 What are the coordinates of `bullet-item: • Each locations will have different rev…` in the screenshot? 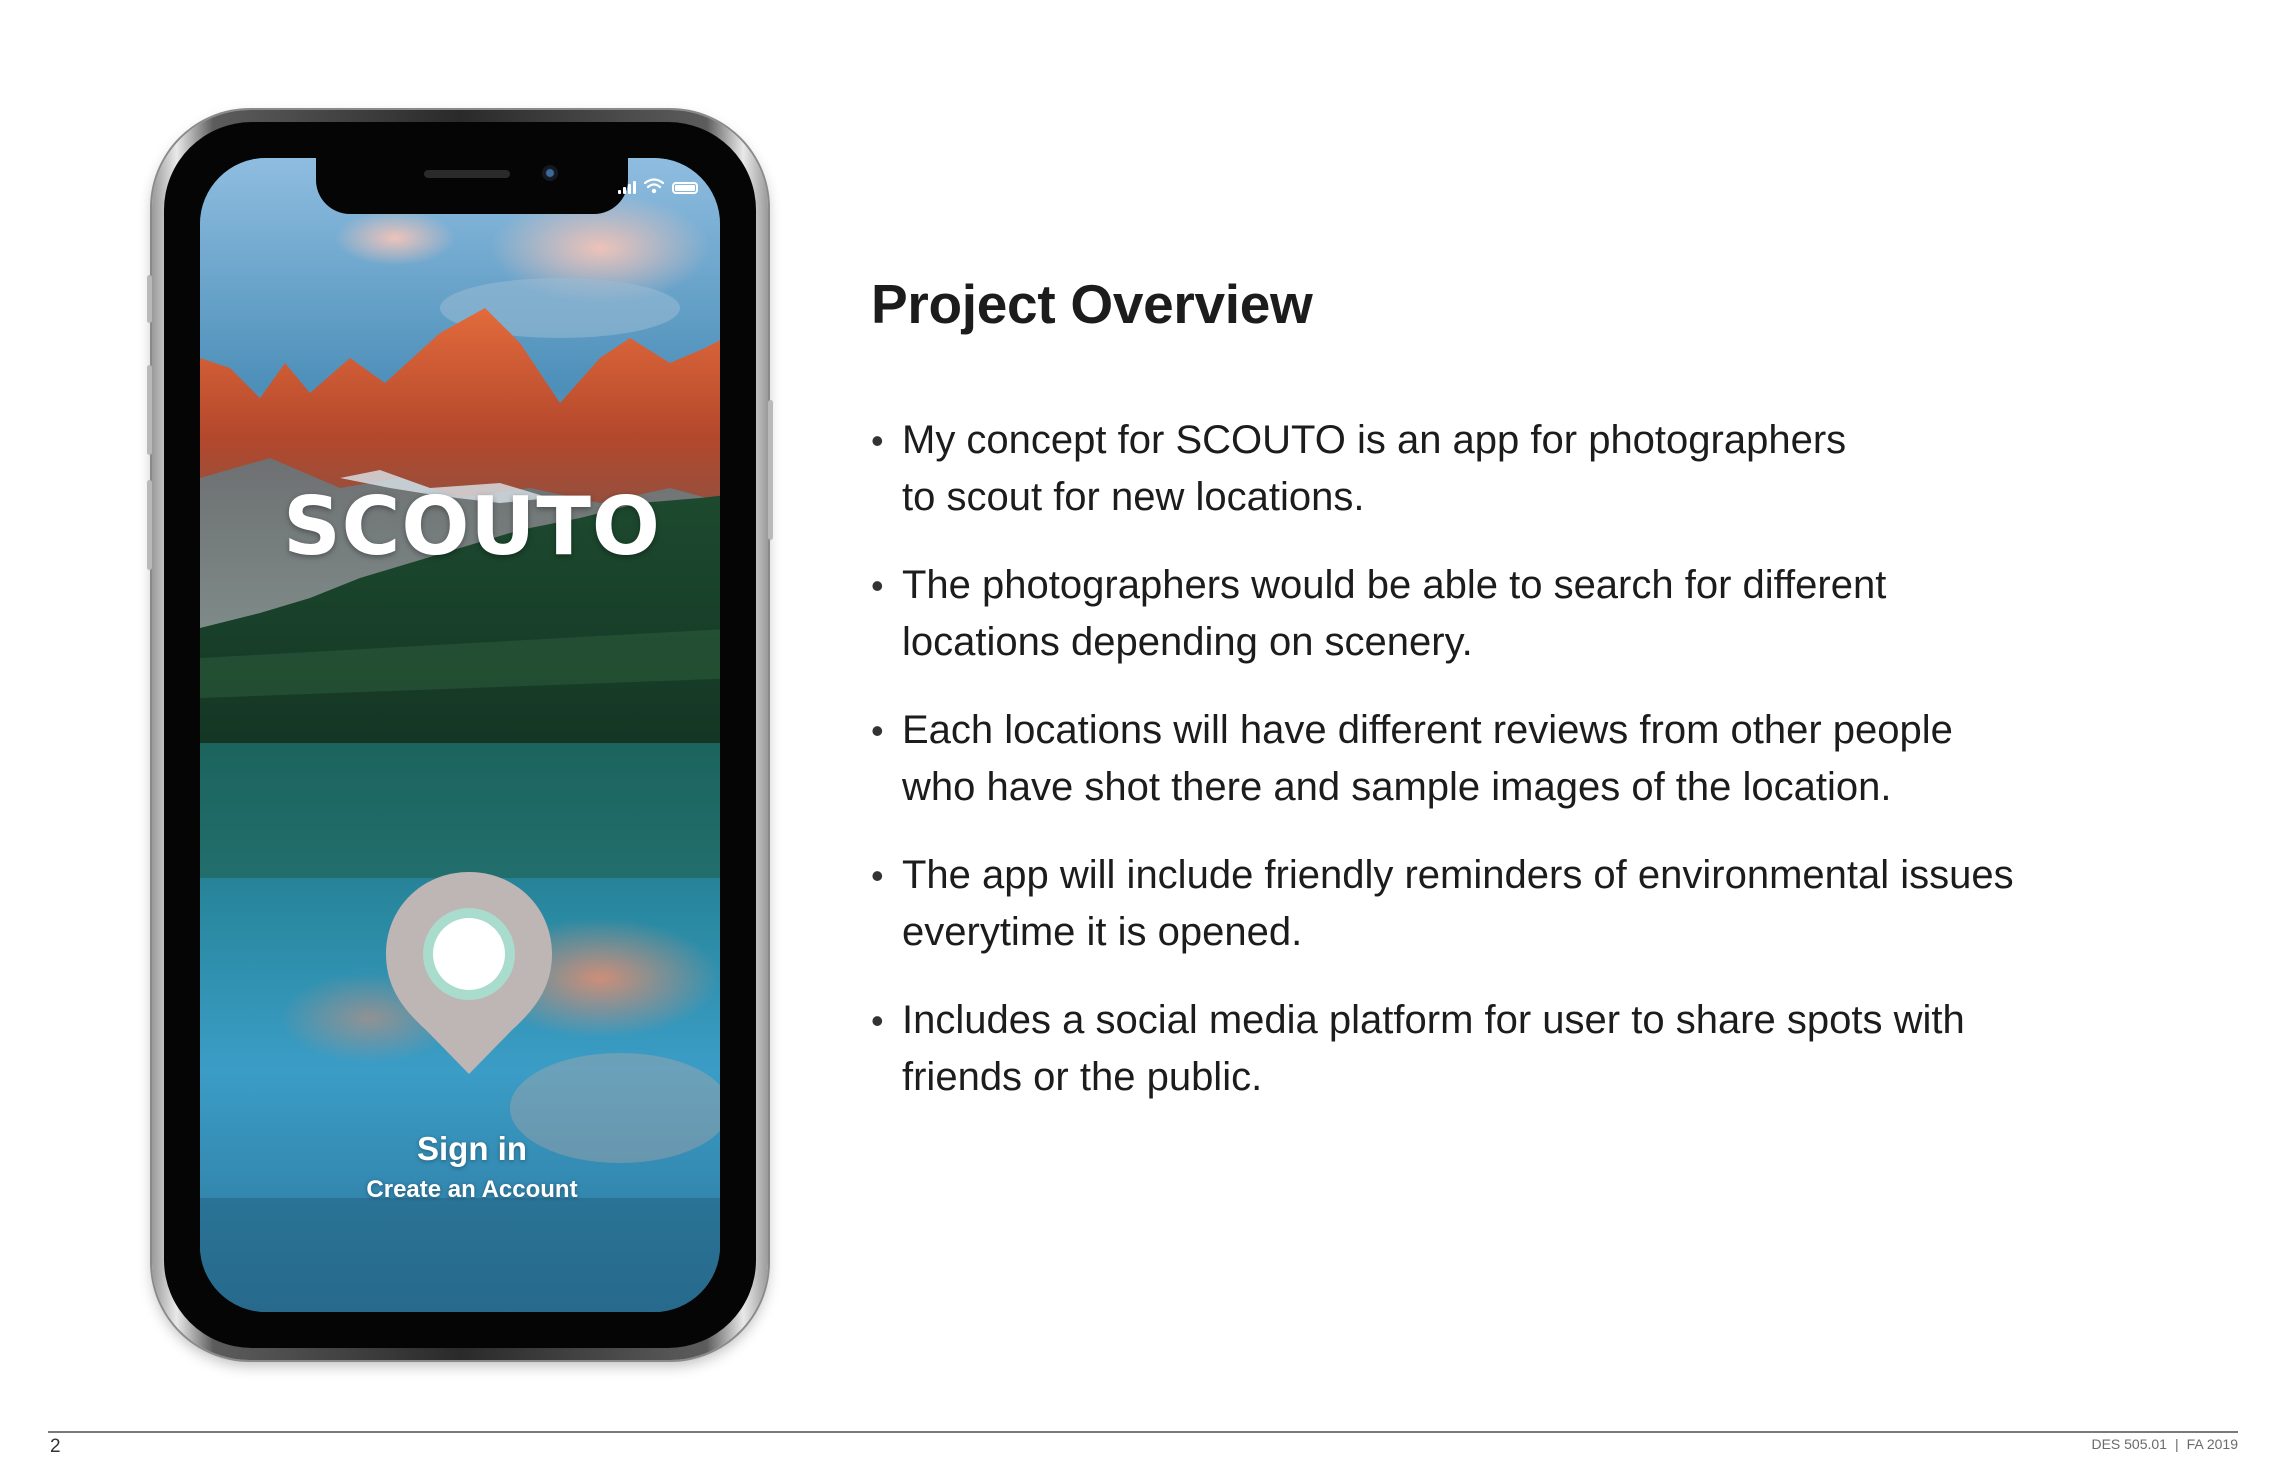 It's located at (1521, 759).